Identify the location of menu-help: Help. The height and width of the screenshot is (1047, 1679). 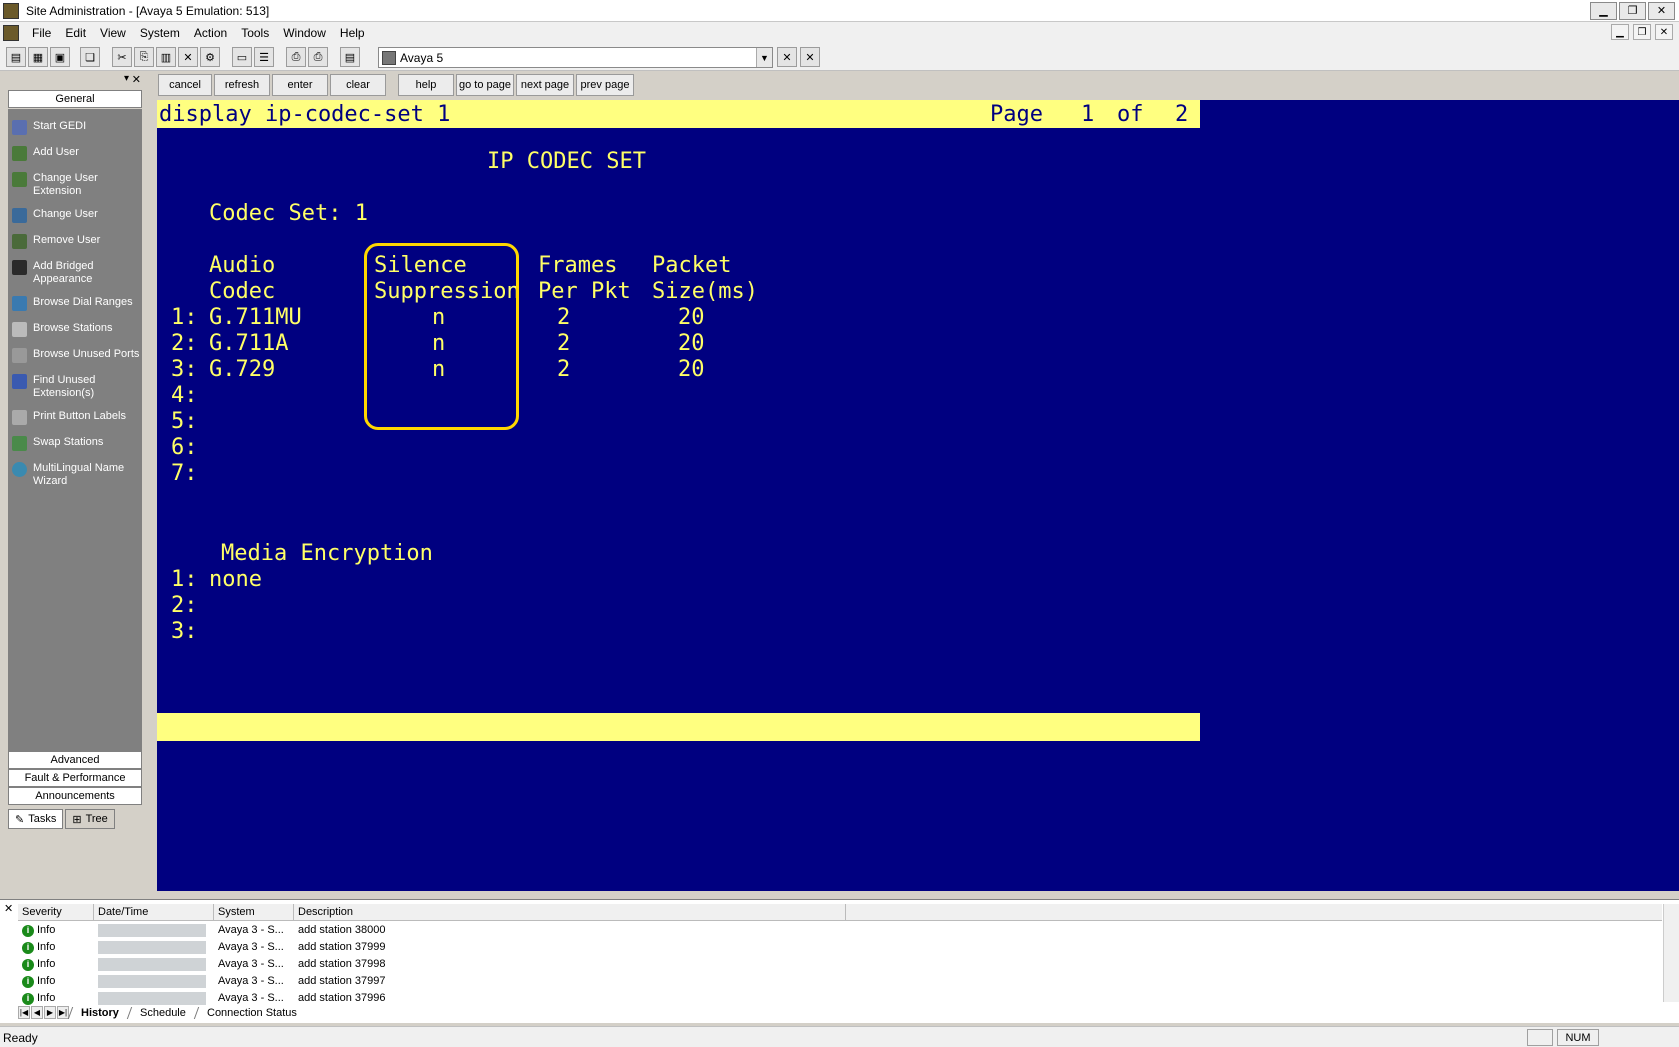
(352, 33).